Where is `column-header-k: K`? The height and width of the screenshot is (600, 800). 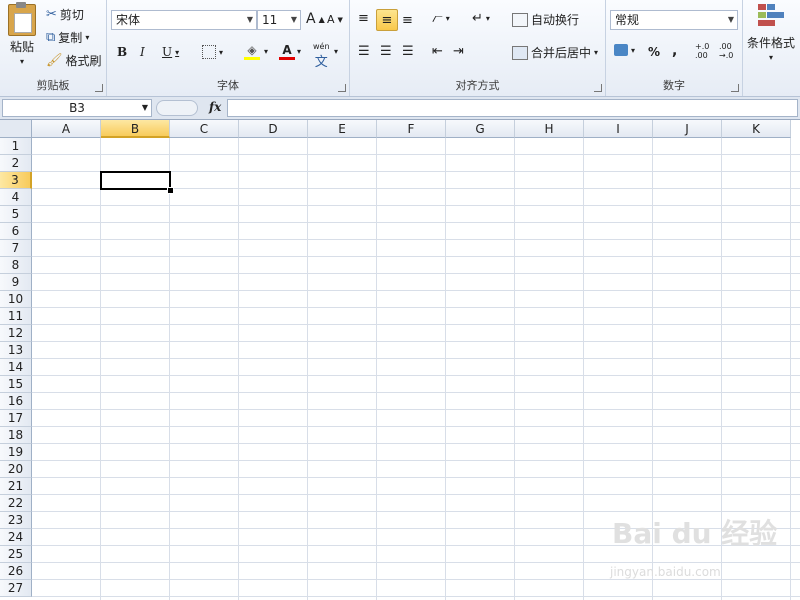
column-header-k: K is located at coordinates (756, 129).